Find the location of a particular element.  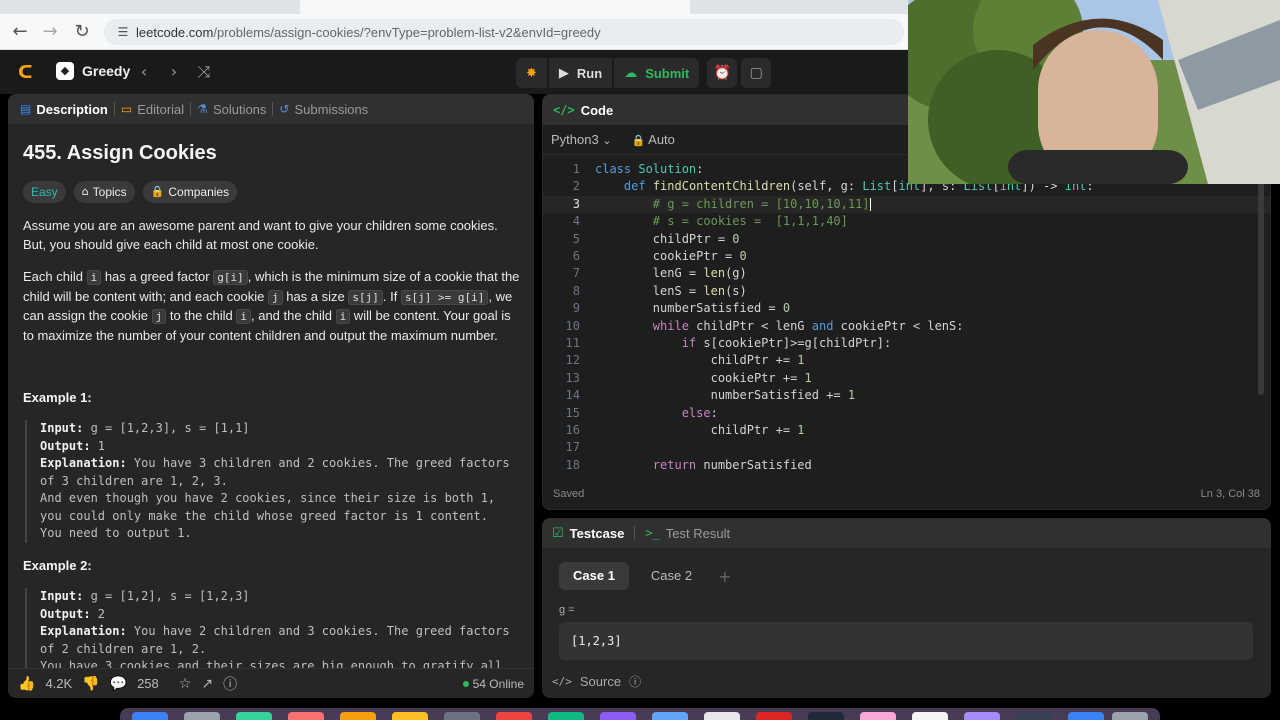

checkbox-icon: ☑ is located at coordinates (558, 533).